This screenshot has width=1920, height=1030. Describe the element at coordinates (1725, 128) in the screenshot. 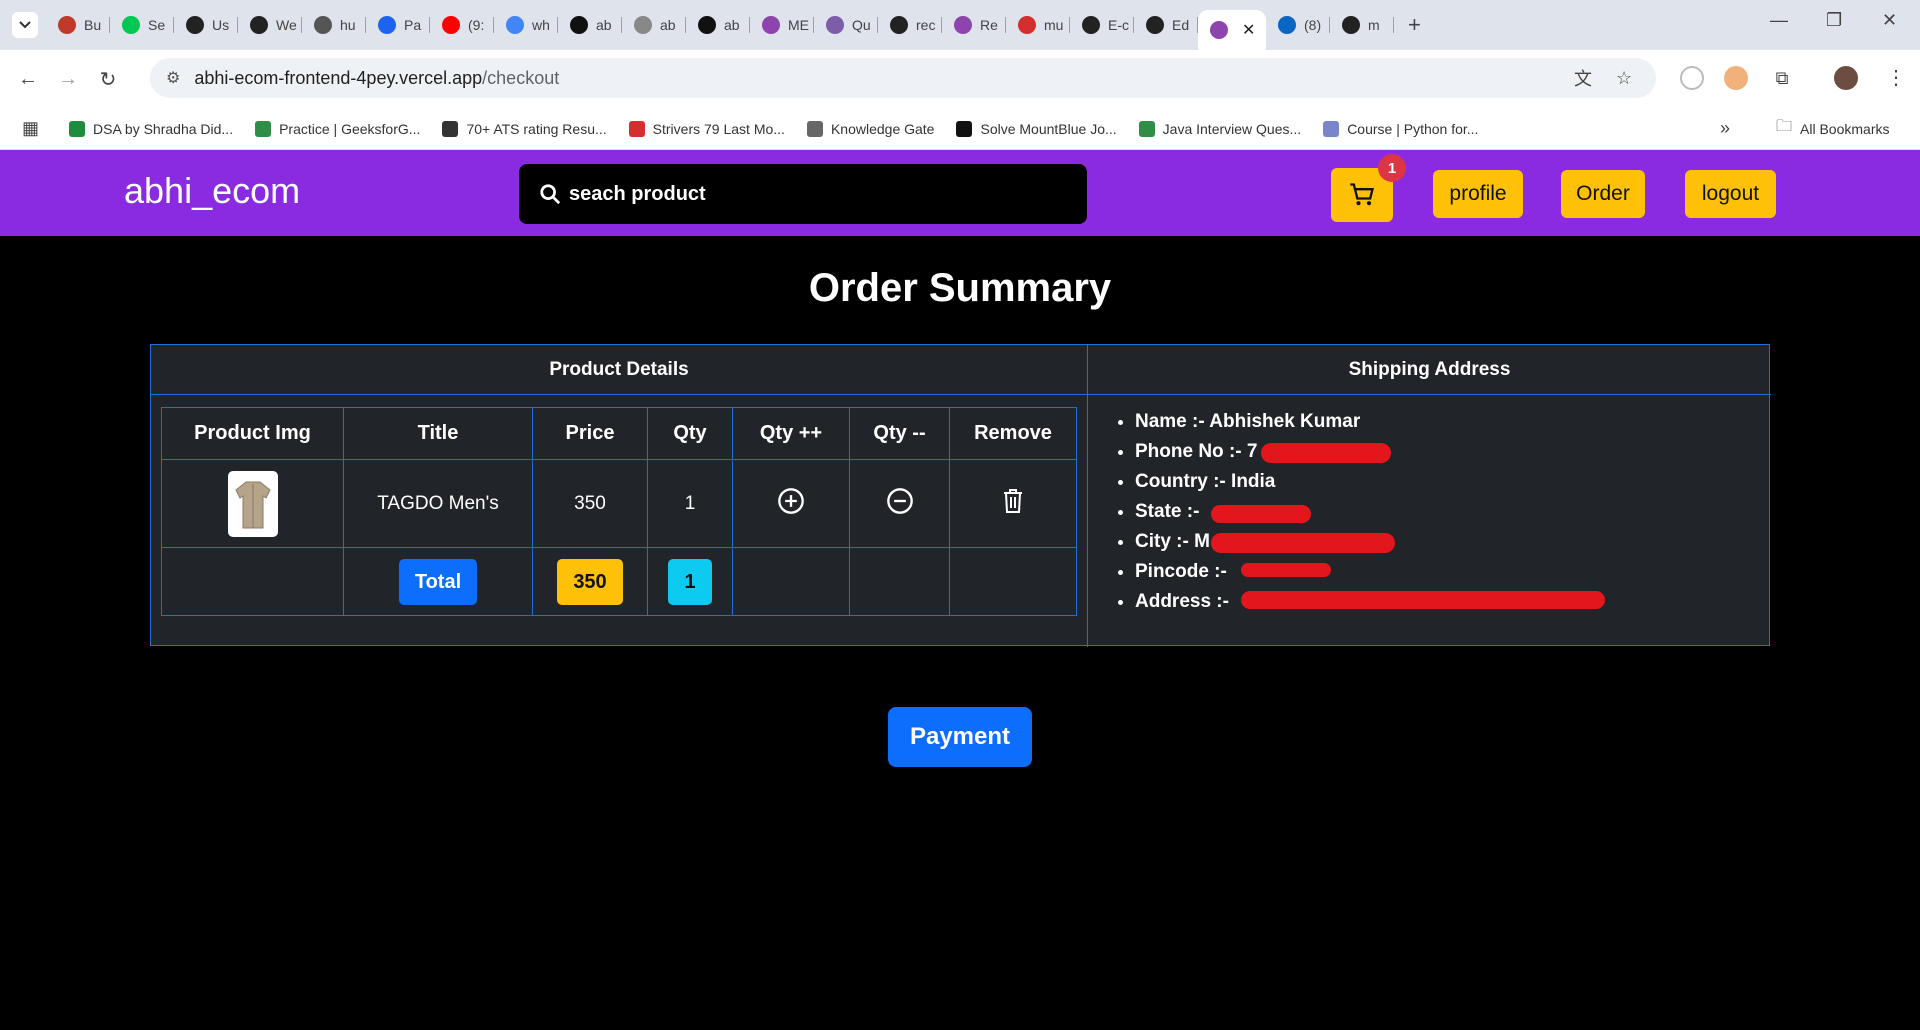

I see `more-bookmarks-icon: »` at that location.